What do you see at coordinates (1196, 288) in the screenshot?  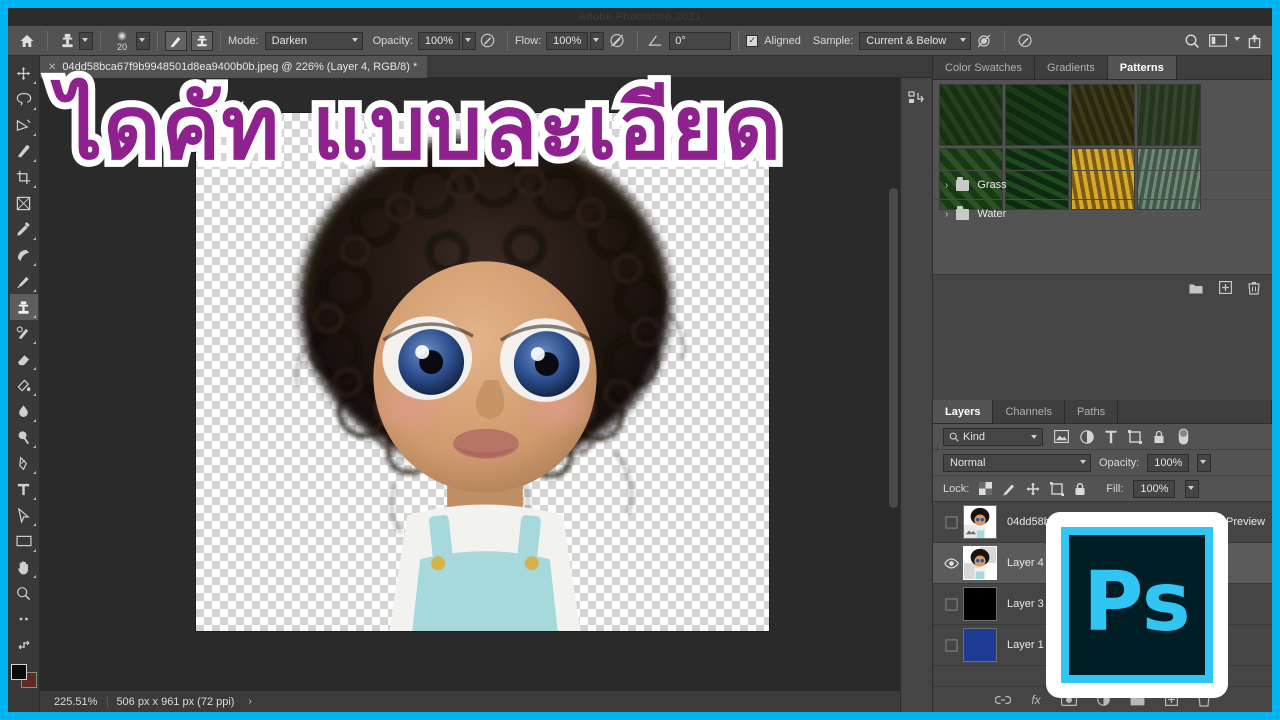 I see `new-group-icon` at bounding box center [1196, 288].